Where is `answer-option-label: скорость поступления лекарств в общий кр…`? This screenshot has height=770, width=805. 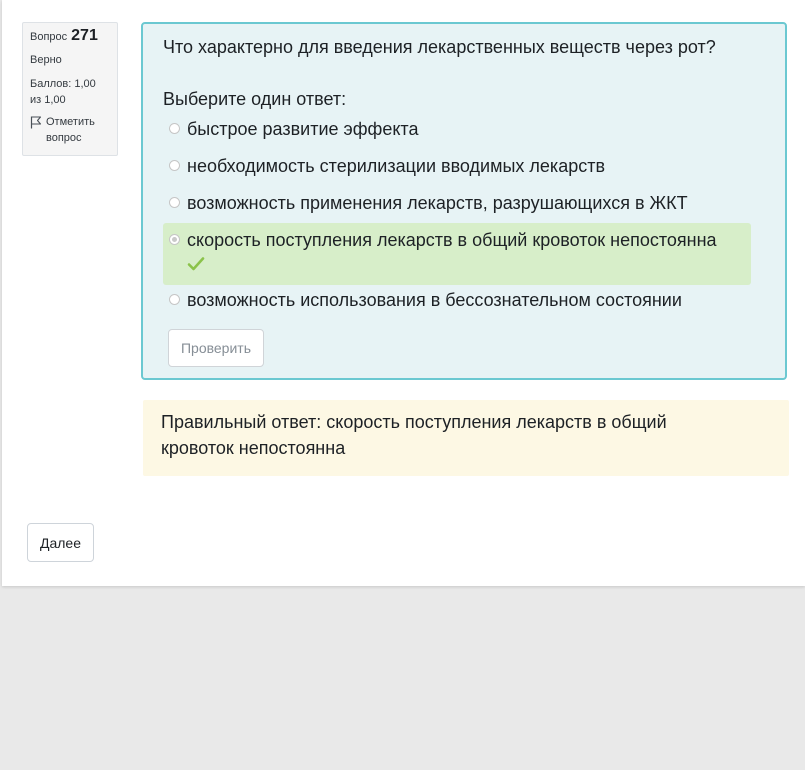 answer-option-label: скорость поступления лекарств в общий кр… is located at coordinates (452, 240).